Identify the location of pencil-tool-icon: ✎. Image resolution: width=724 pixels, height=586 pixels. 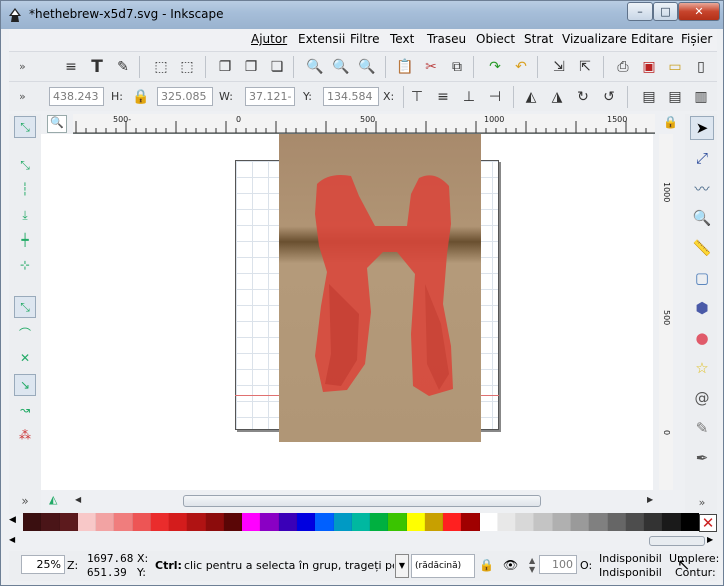
(702, 428).